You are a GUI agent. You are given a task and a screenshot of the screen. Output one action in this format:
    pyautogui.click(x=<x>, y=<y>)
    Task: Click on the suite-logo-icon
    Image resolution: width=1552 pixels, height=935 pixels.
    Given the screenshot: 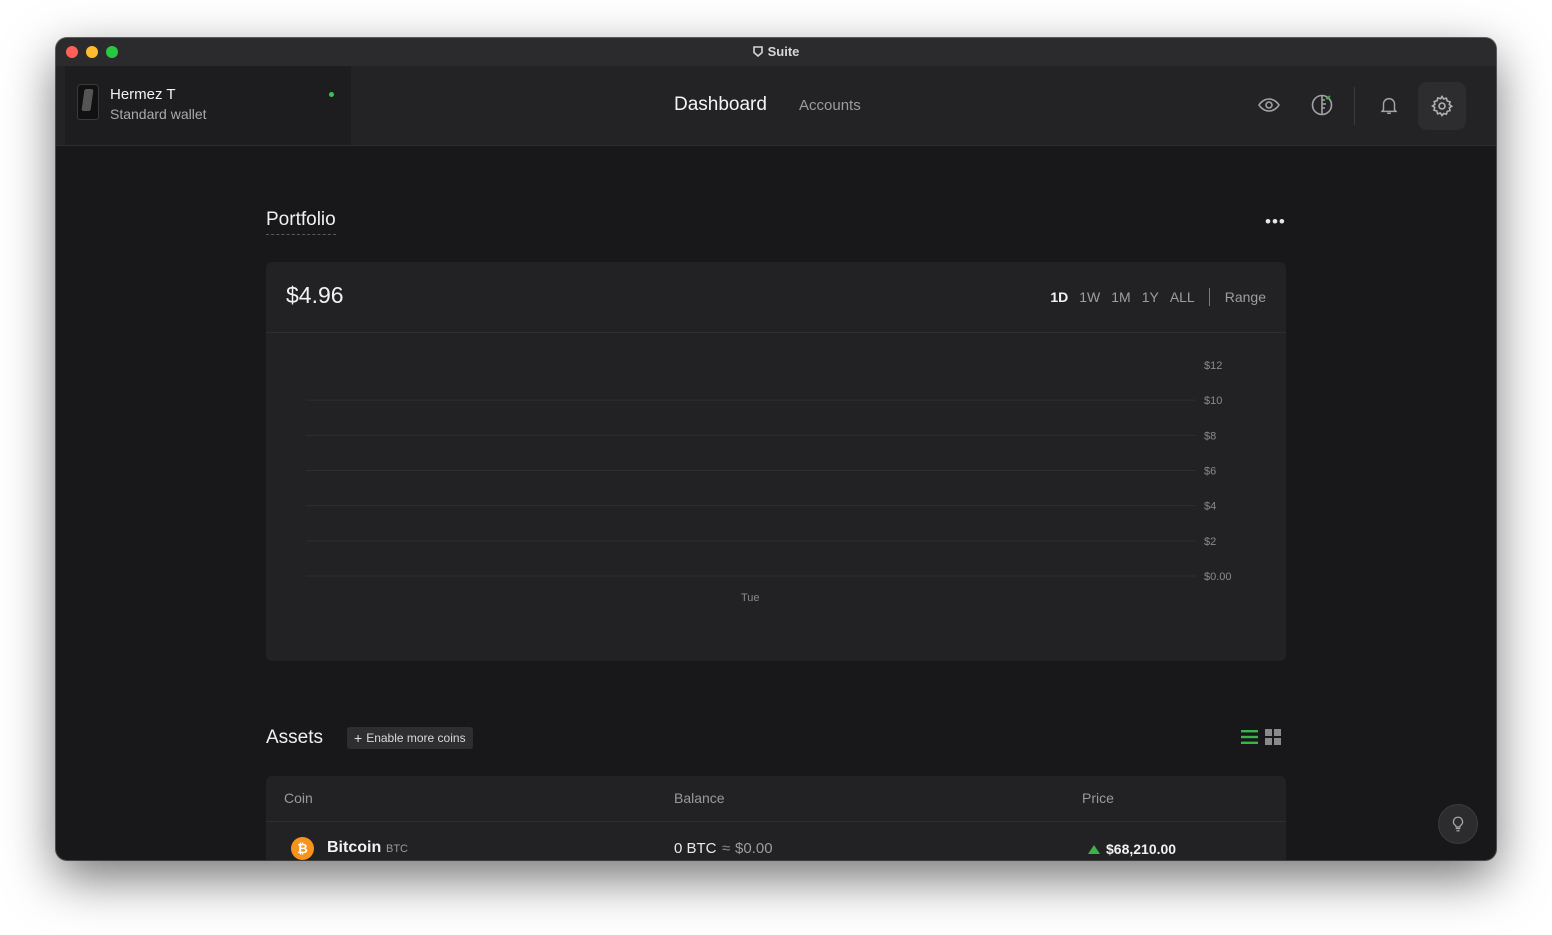 What is the action you would take?
    pyautogui.click(x=757, y=52)
    